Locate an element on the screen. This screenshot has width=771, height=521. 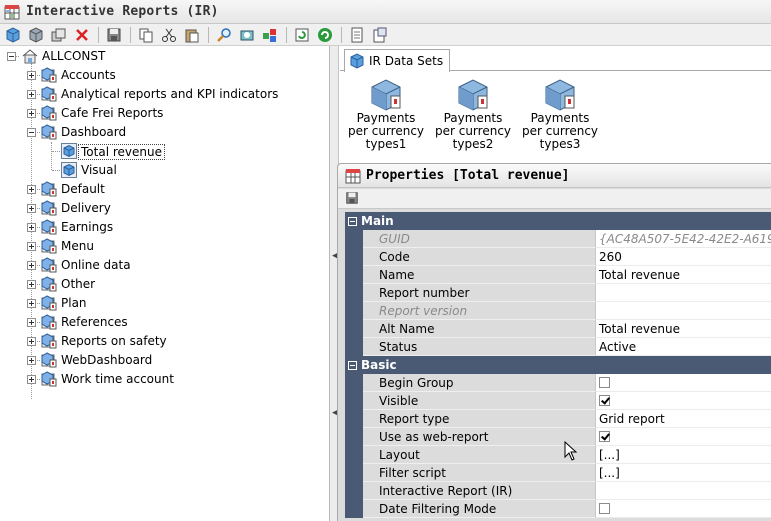
category-basic: Basic is located at coordinates (558, 365).